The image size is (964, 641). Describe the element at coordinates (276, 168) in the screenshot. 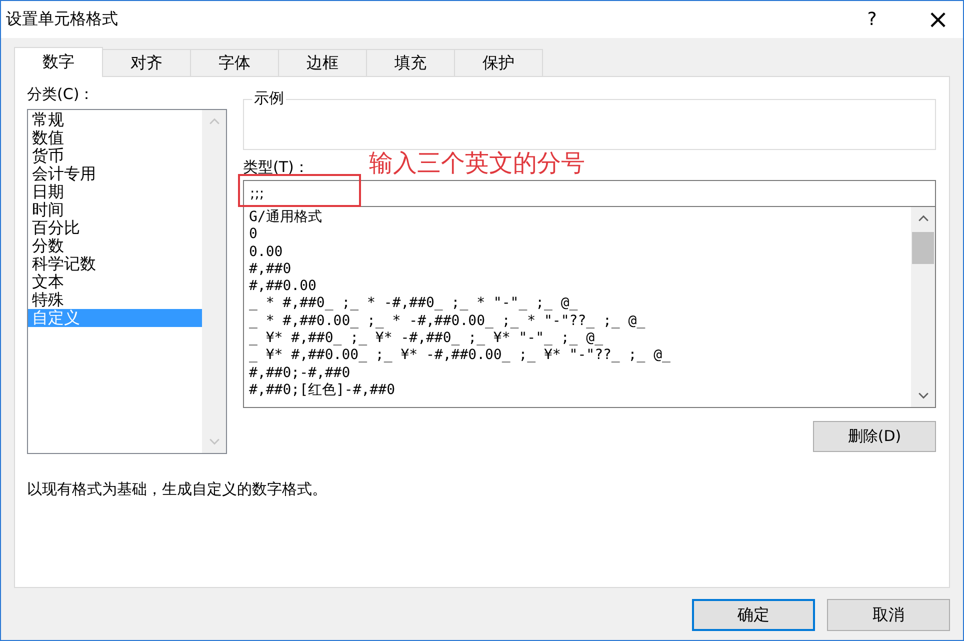

I see `type-label: 类型(T)：` at that location.